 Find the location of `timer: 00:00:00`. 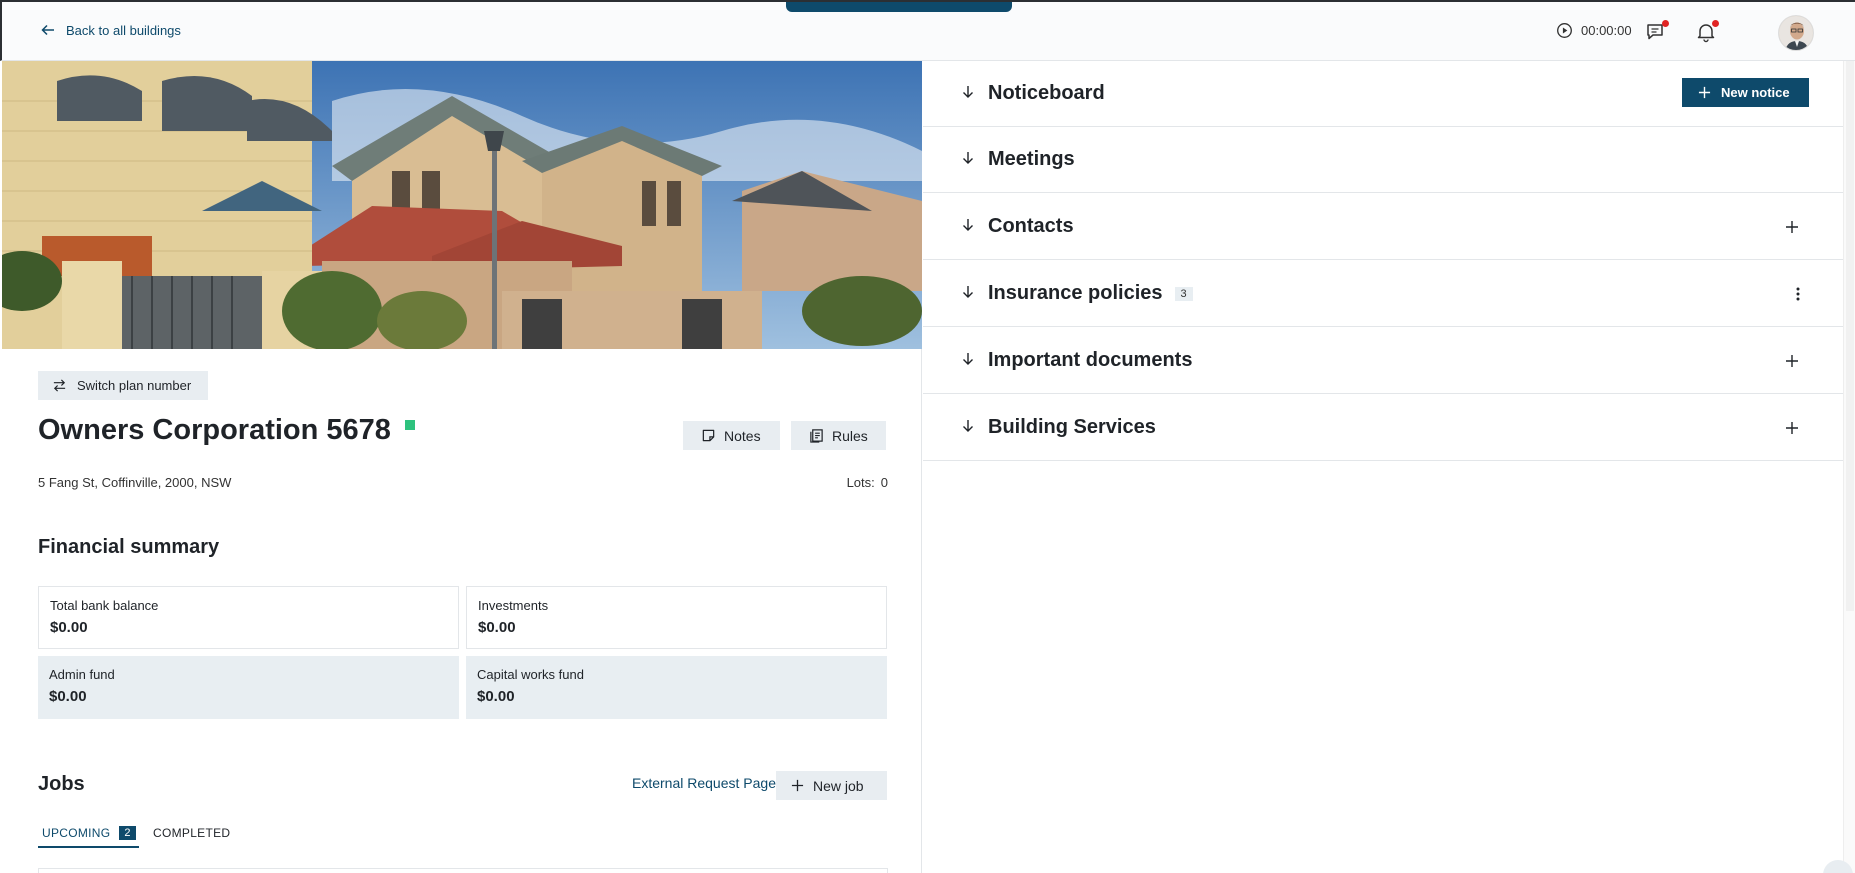

timer: 00:00:00 is located at coordinates (1594, 30).